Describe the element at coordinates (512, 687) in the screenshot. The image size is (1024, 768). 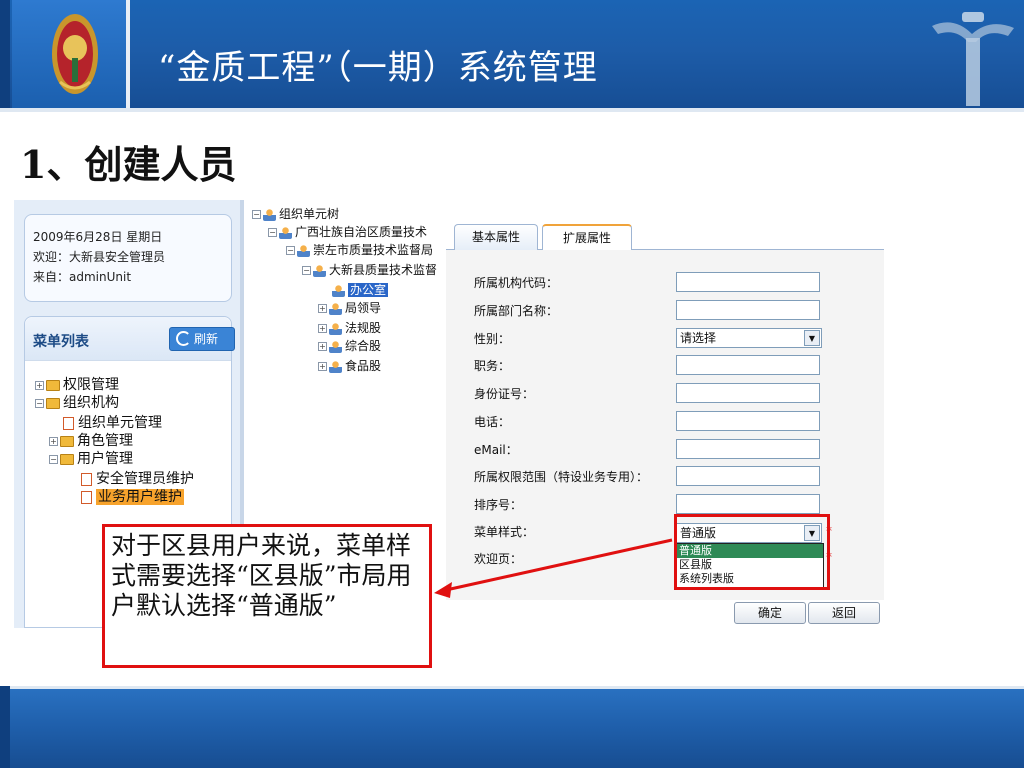
I see `footer-divider` at that location.